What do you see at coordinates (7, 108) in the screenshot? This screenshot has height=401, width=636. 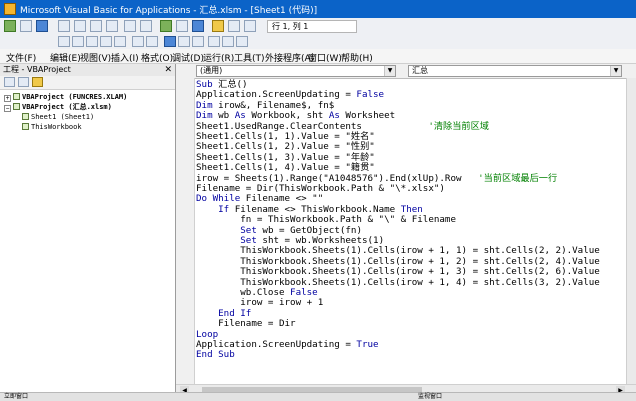 I see `collapse-icon: −` at bounding box center [7, 108].